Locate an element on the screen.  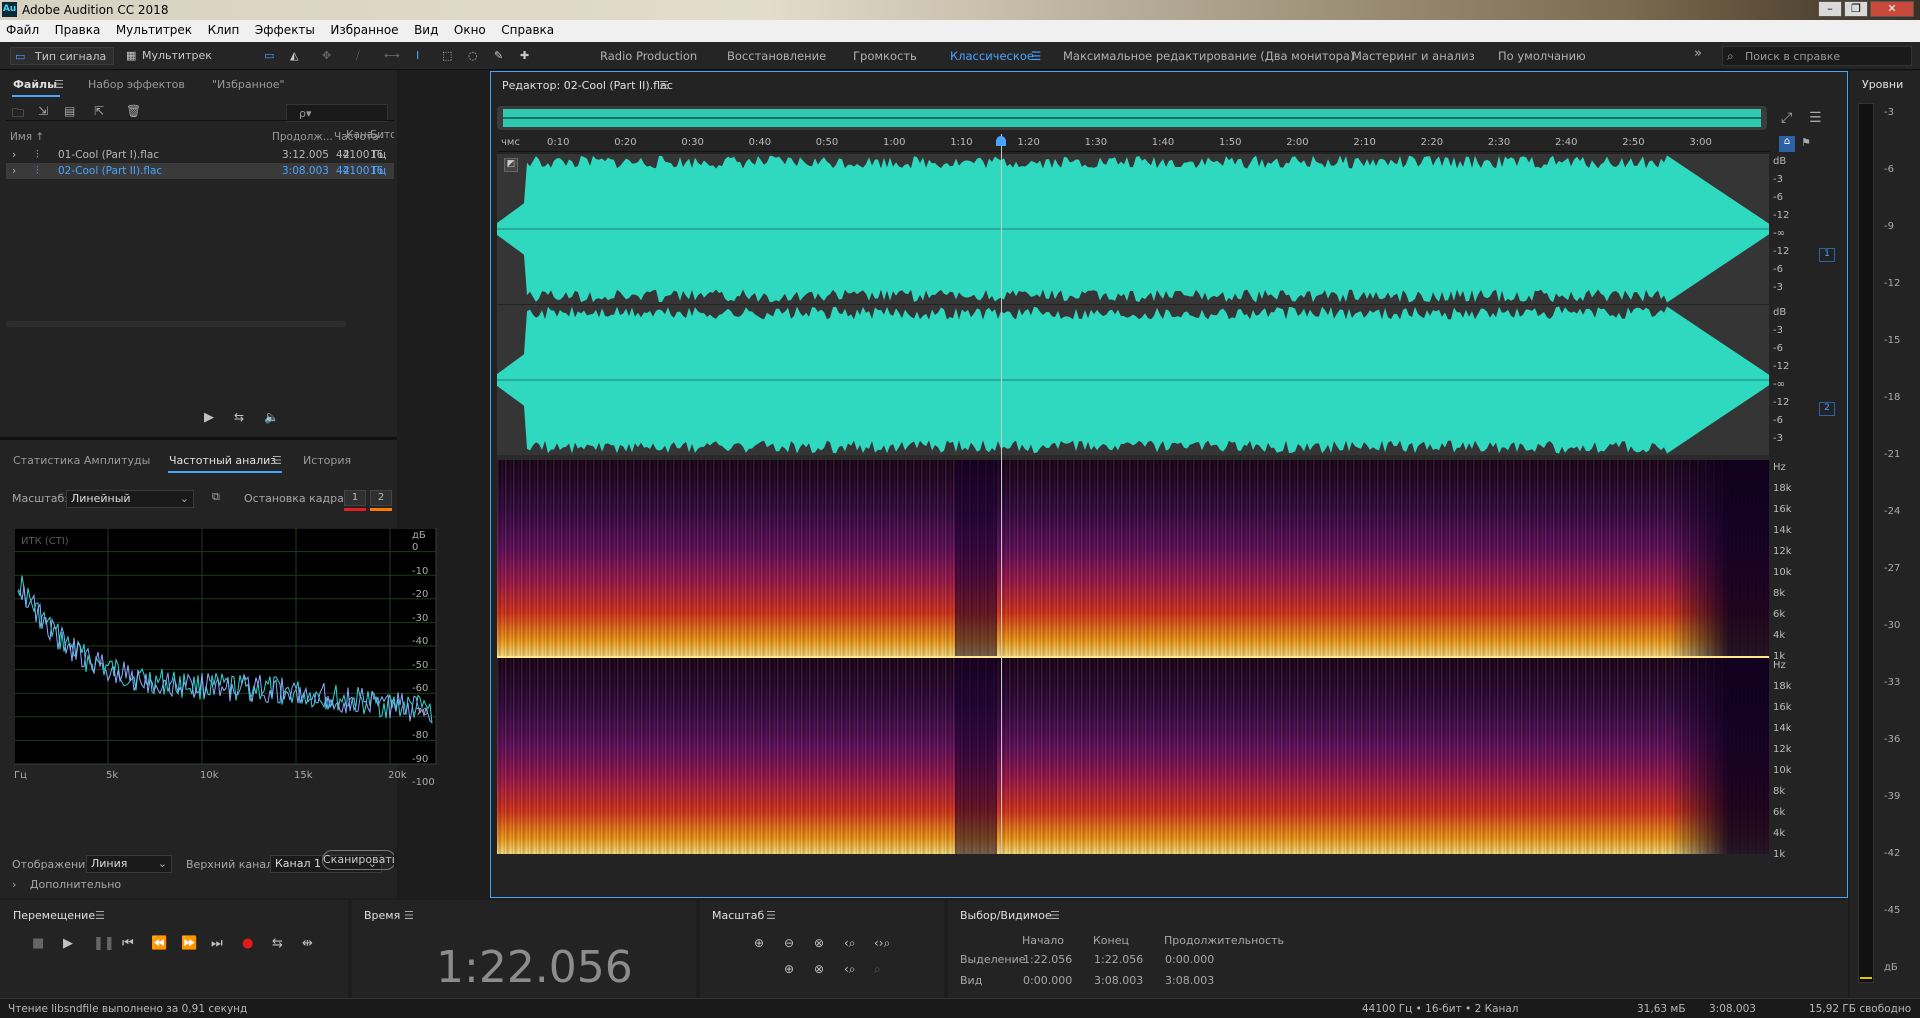
scan-button: Сканировать is located at coordinates (359, 860).